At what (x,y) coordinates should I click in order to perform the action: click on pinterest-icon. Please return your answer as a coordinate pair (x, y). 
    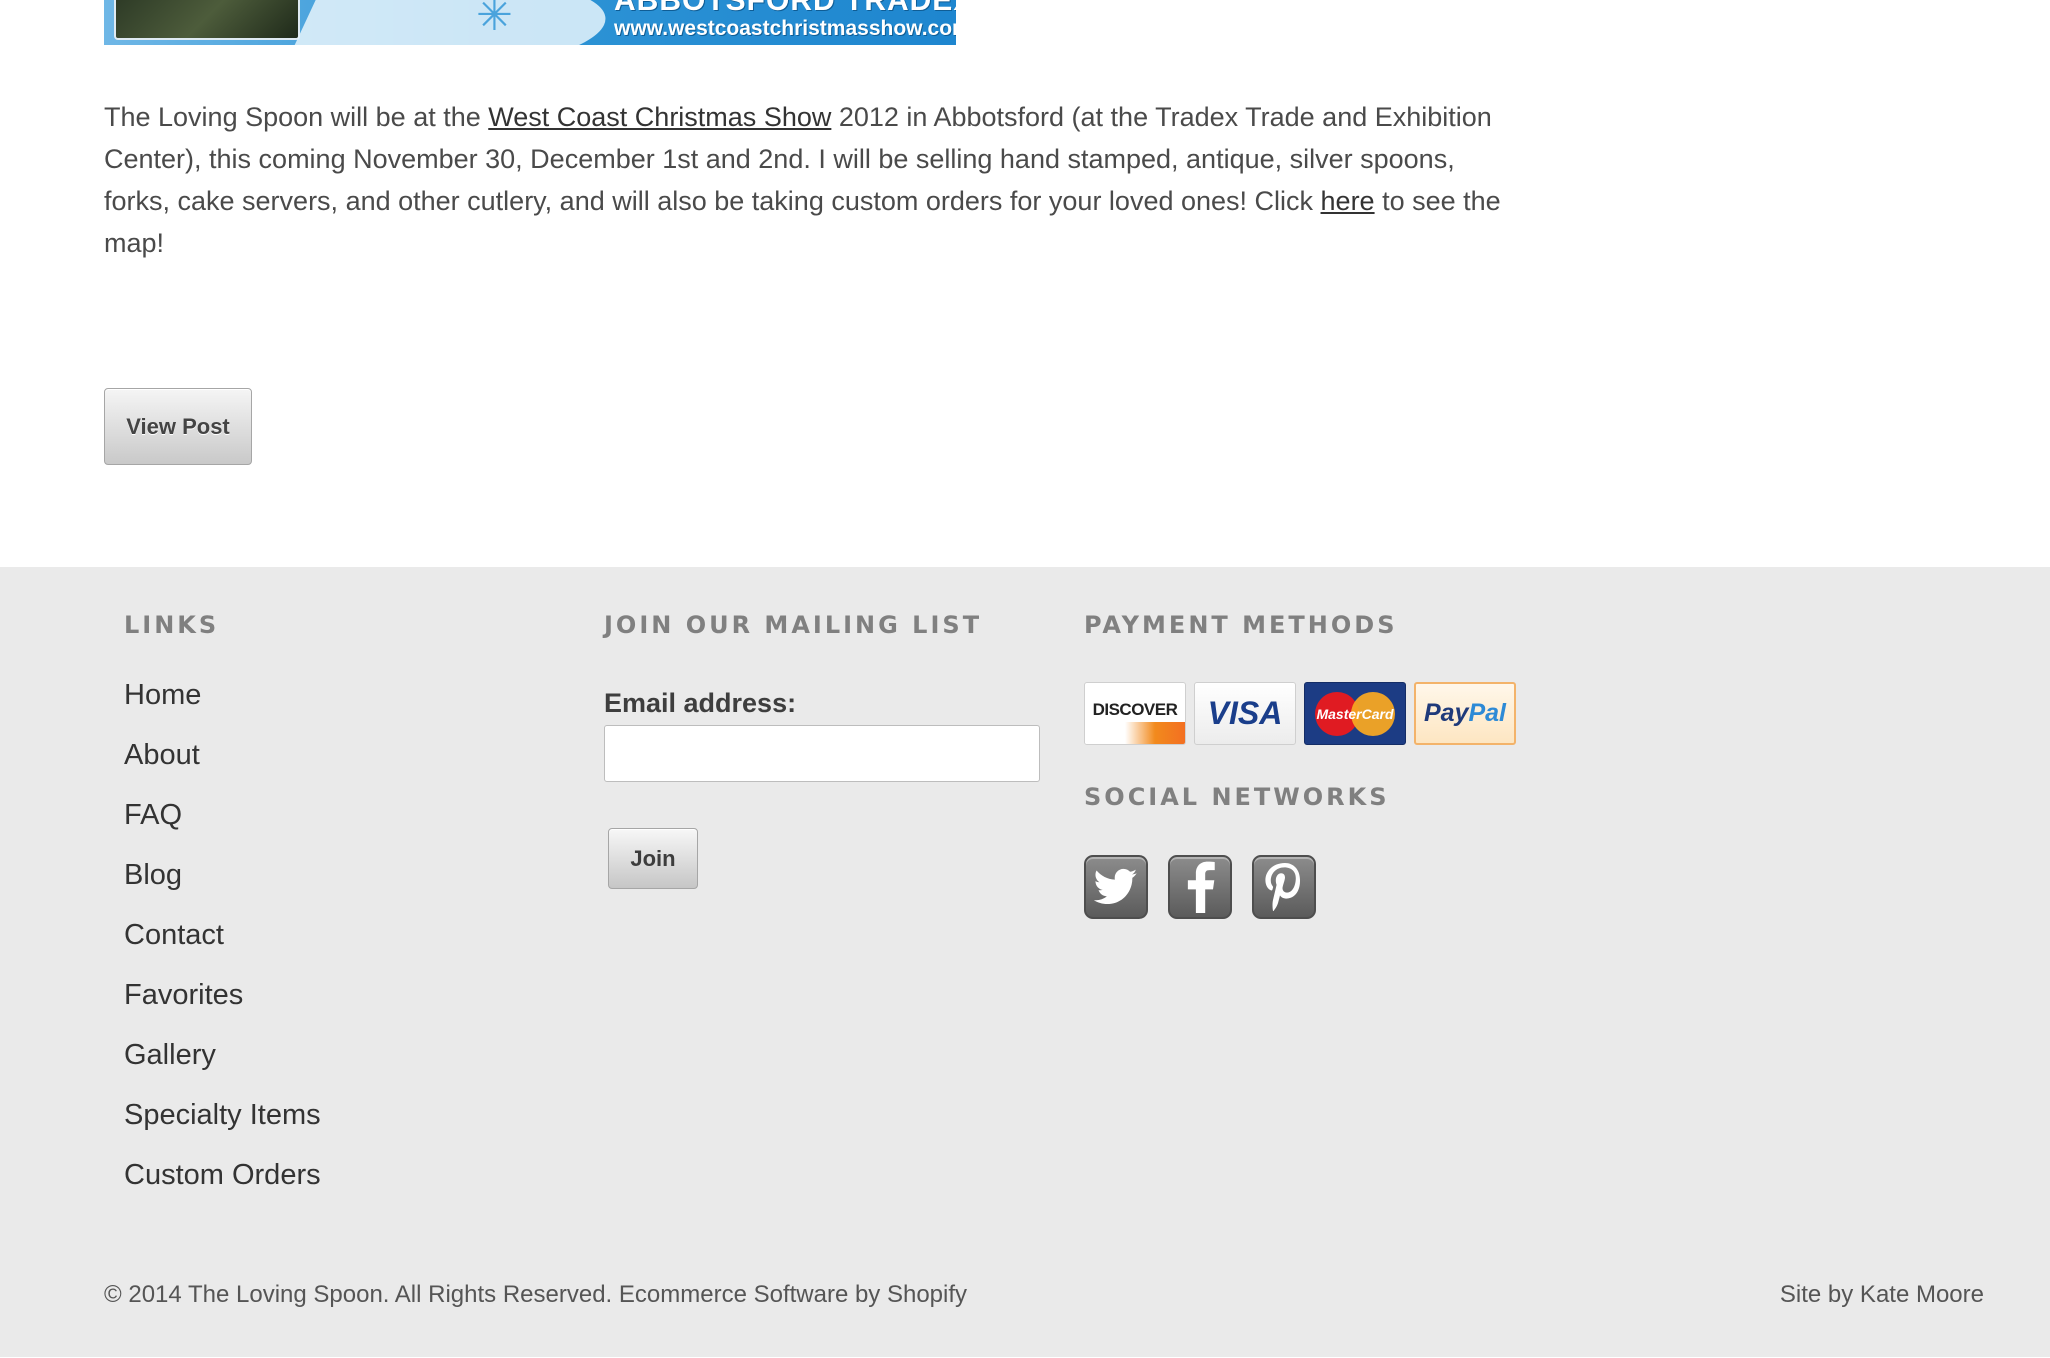
    Looking at the image, I should click on (1284, 887).